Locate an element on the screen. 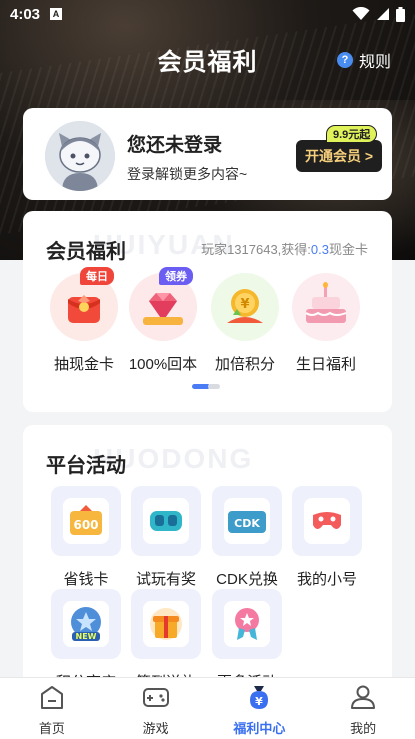  activities-title: 平台活动 is located at coordinates (86, 466).